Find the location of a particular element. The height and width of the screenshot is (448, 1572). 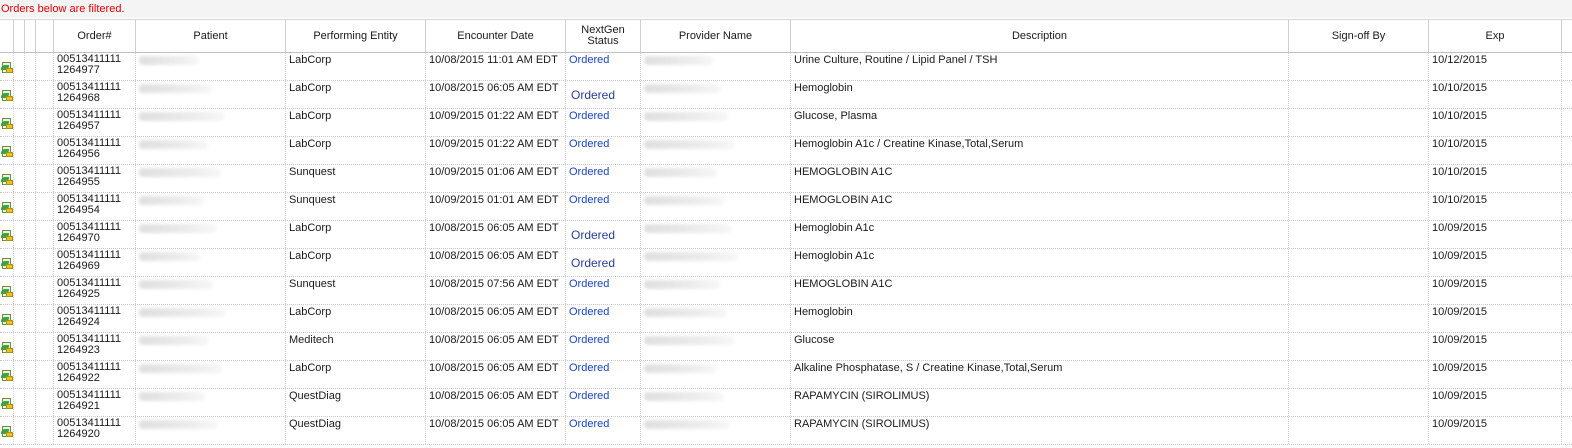

order-number-cell: 00513411111 1264957 is located at coordinates (95, 122).